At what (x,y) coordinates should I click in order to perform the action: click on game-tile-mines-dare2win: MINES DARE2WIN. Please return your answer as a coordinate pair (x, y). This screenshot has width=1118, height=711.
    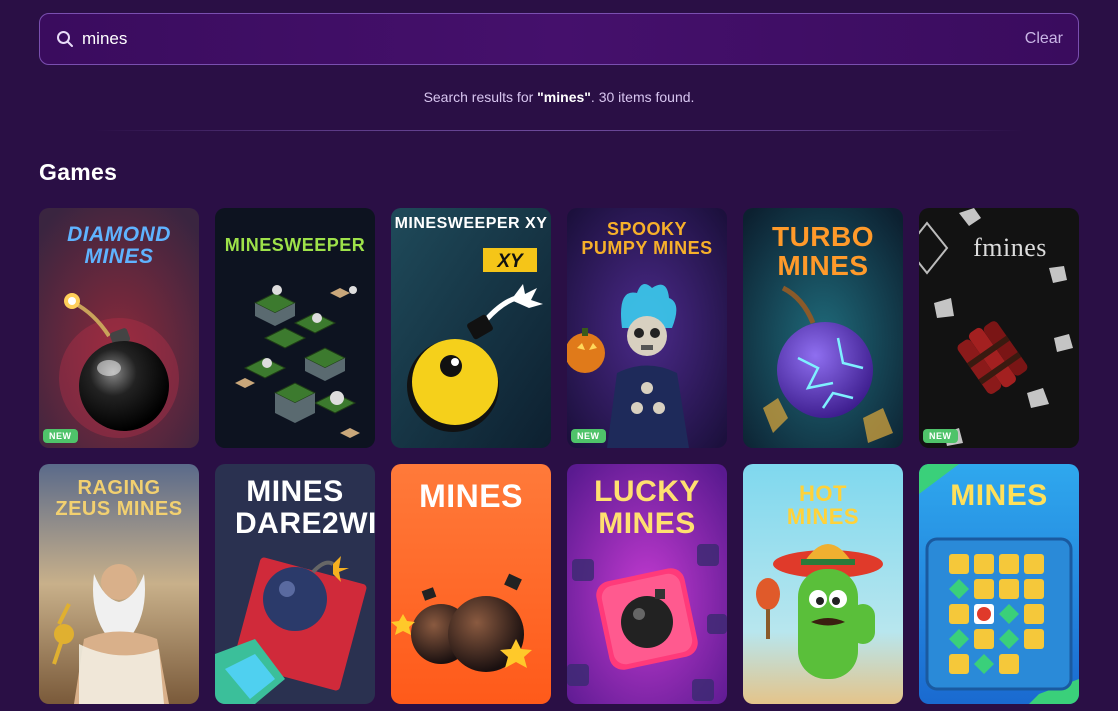
    Looking at the image, I should click on (295, 584).